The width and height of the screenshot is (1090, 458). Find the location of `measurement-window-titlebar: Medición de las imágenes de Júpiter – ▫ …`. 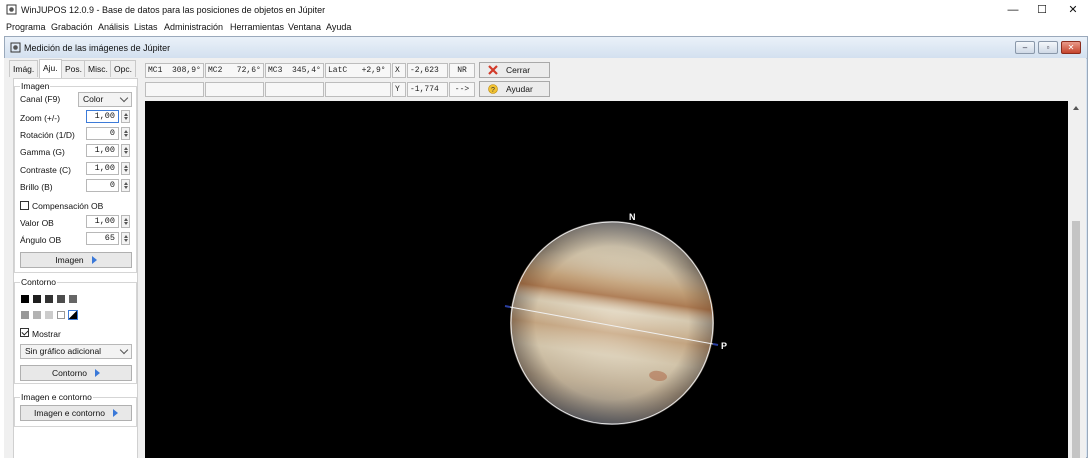

measurement-window-titlebar: Medición de las imágenes de Júpiter – ▫ … is located at coordinates (546, 48).